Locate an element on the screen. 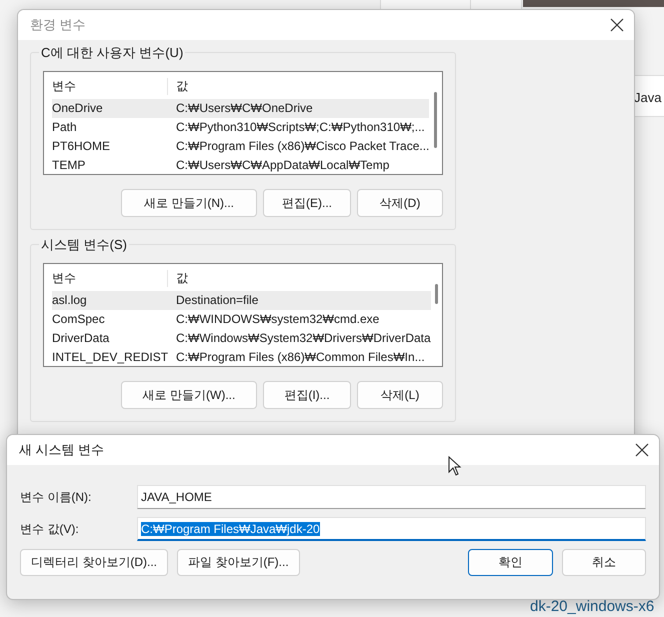 Image resolution: width=664 pixels, height=617 pixels. variable-value: Destination=file is located at coordinates (217, 300).